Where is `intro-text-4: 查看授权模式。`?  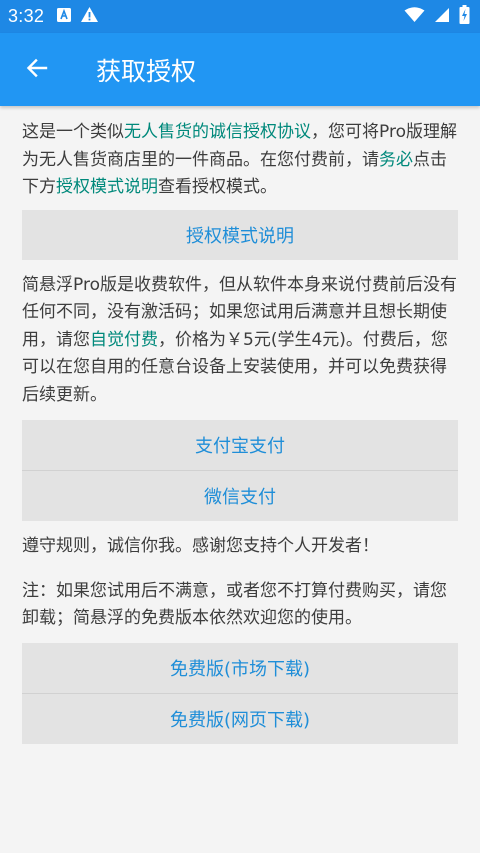
intro-text-4: 查看授权模式。 is located at coordinates (217, 187).